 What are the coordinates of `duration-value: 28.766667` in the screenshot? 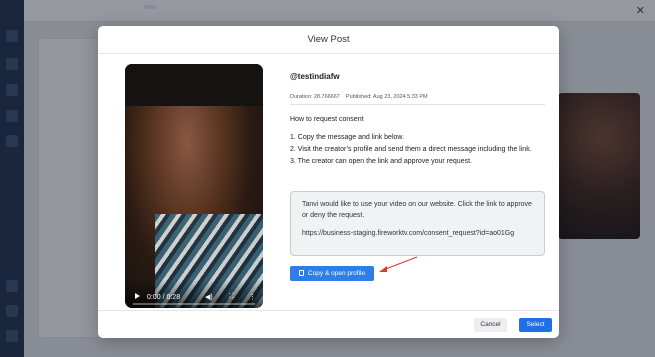 It's located at (326, 97).